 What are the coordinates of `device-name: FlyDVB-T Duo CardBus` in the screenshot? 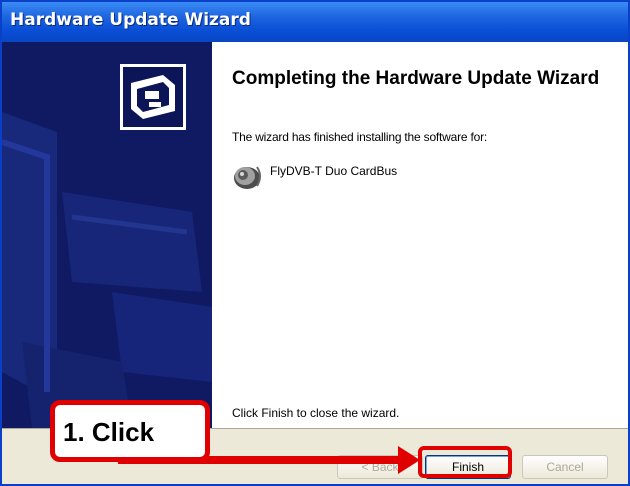 It's located at (334, 171).